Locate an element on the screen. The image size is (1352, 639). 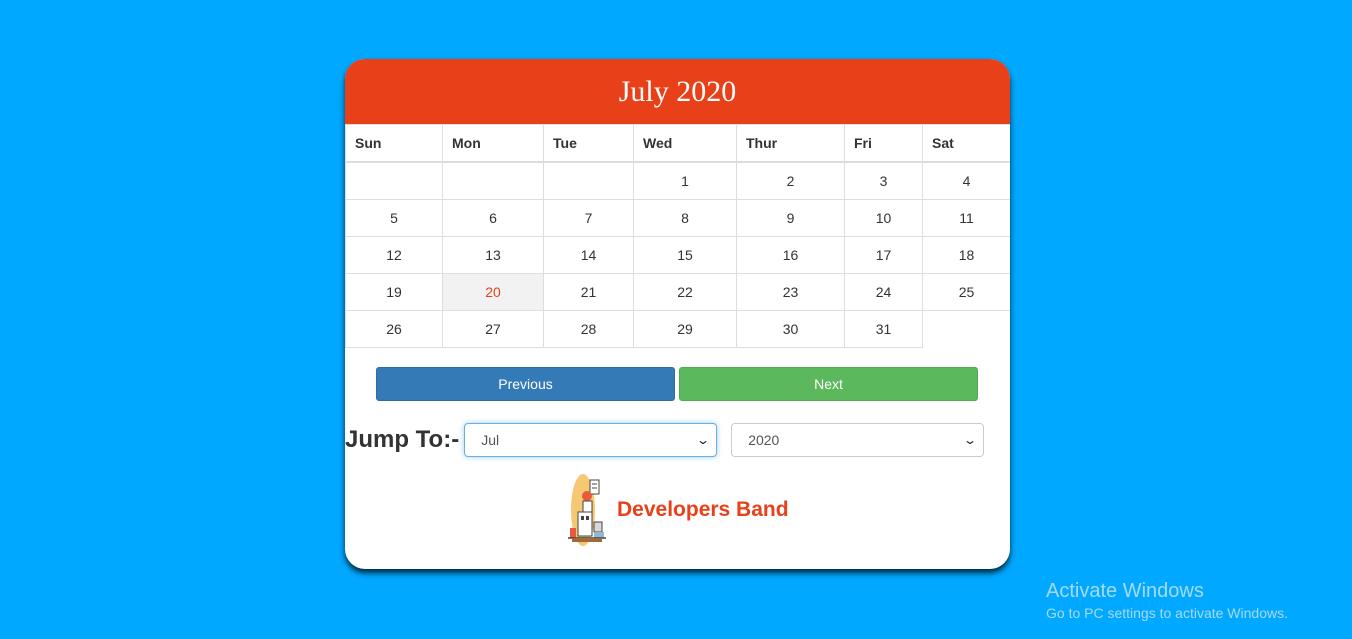
week-row: 26 27 28 29 30 31 is located at coordinates (678, 329).